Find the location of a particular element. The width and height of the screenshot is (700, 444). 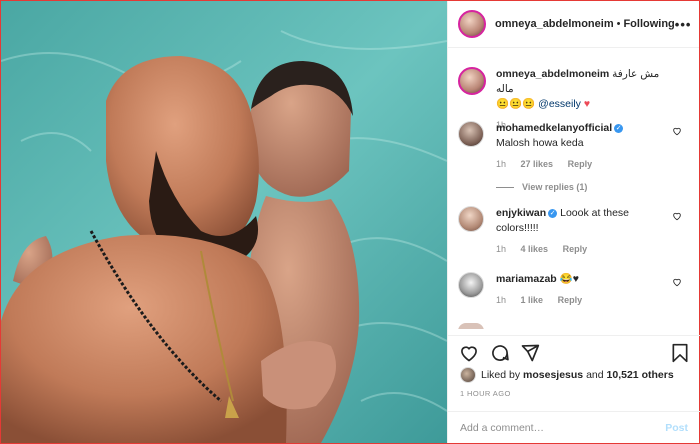

post-header: omneya_abdelmoneim • Following ••• is located at coordinates (573, 24).